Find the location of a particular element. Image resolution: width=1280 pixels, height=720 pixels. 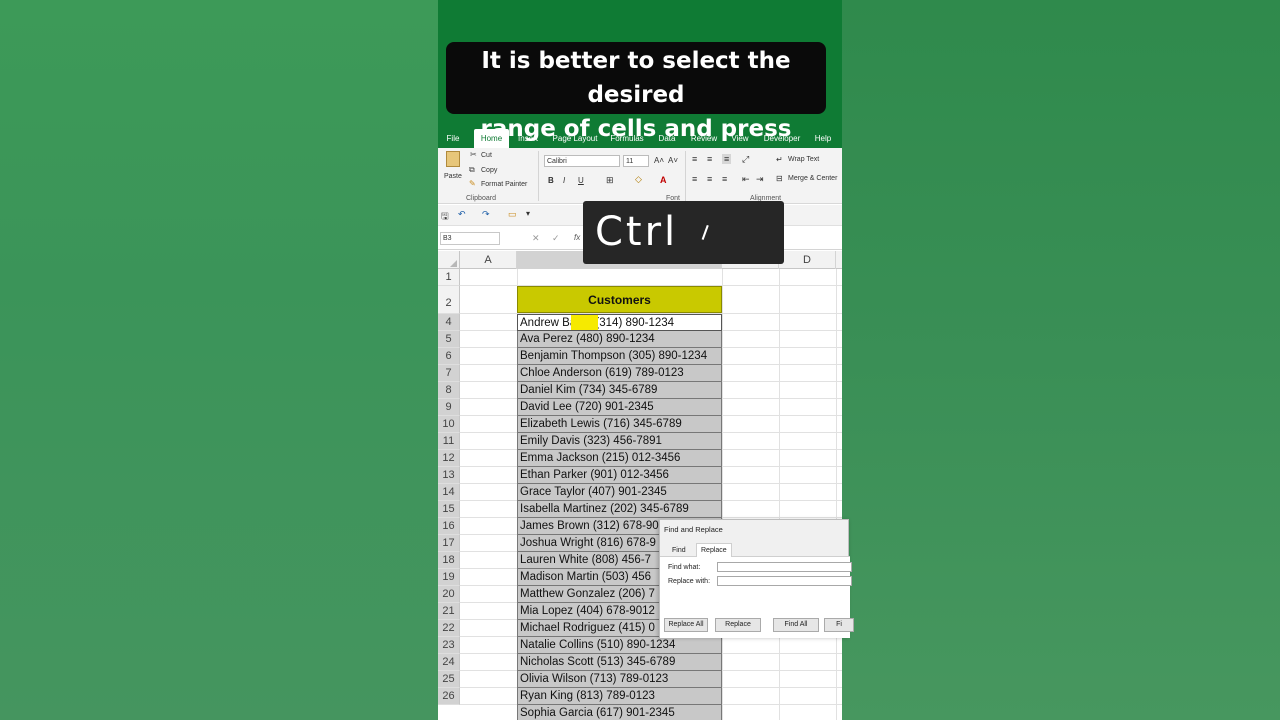

column-header-d: D is located at coordinates (807, 260).